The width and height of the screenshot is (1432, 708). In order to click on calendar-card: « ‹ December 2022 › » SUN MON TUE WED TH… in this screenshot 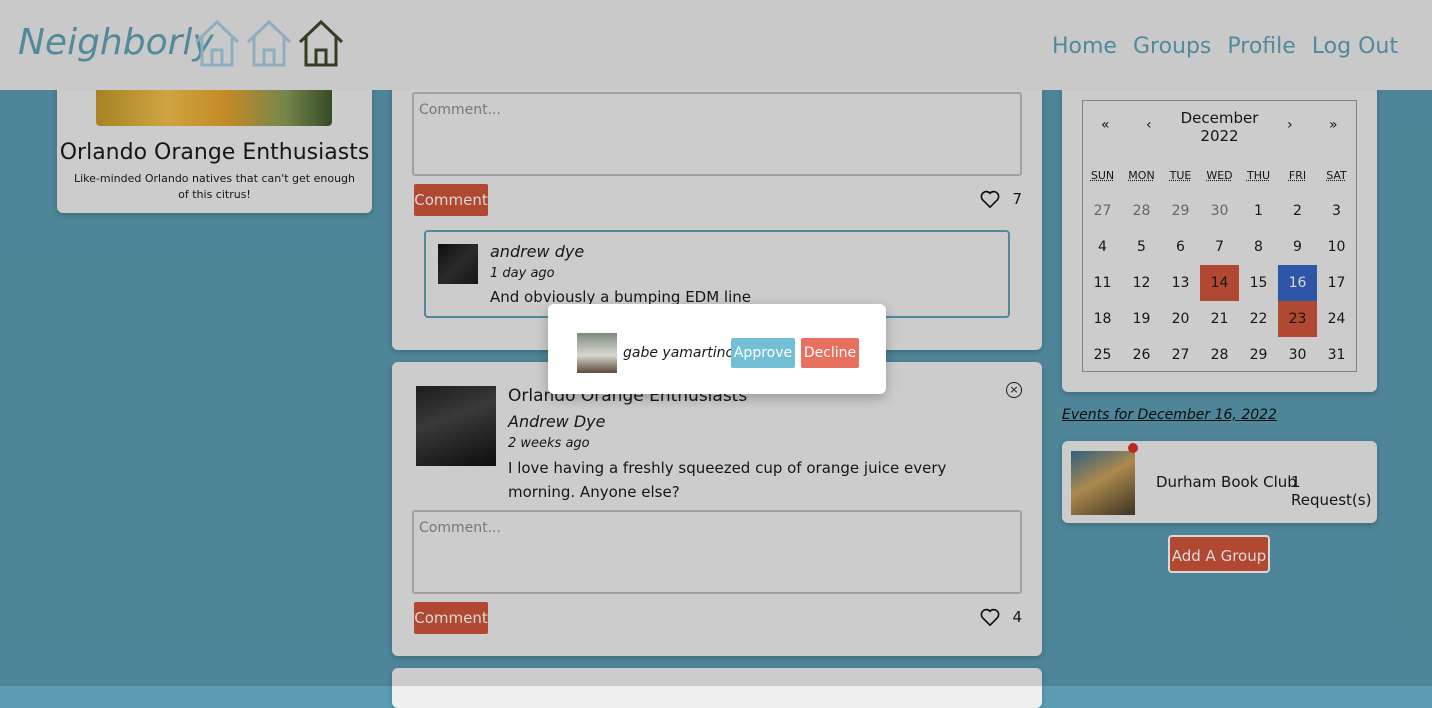, I will do `click(1219, 231)`.